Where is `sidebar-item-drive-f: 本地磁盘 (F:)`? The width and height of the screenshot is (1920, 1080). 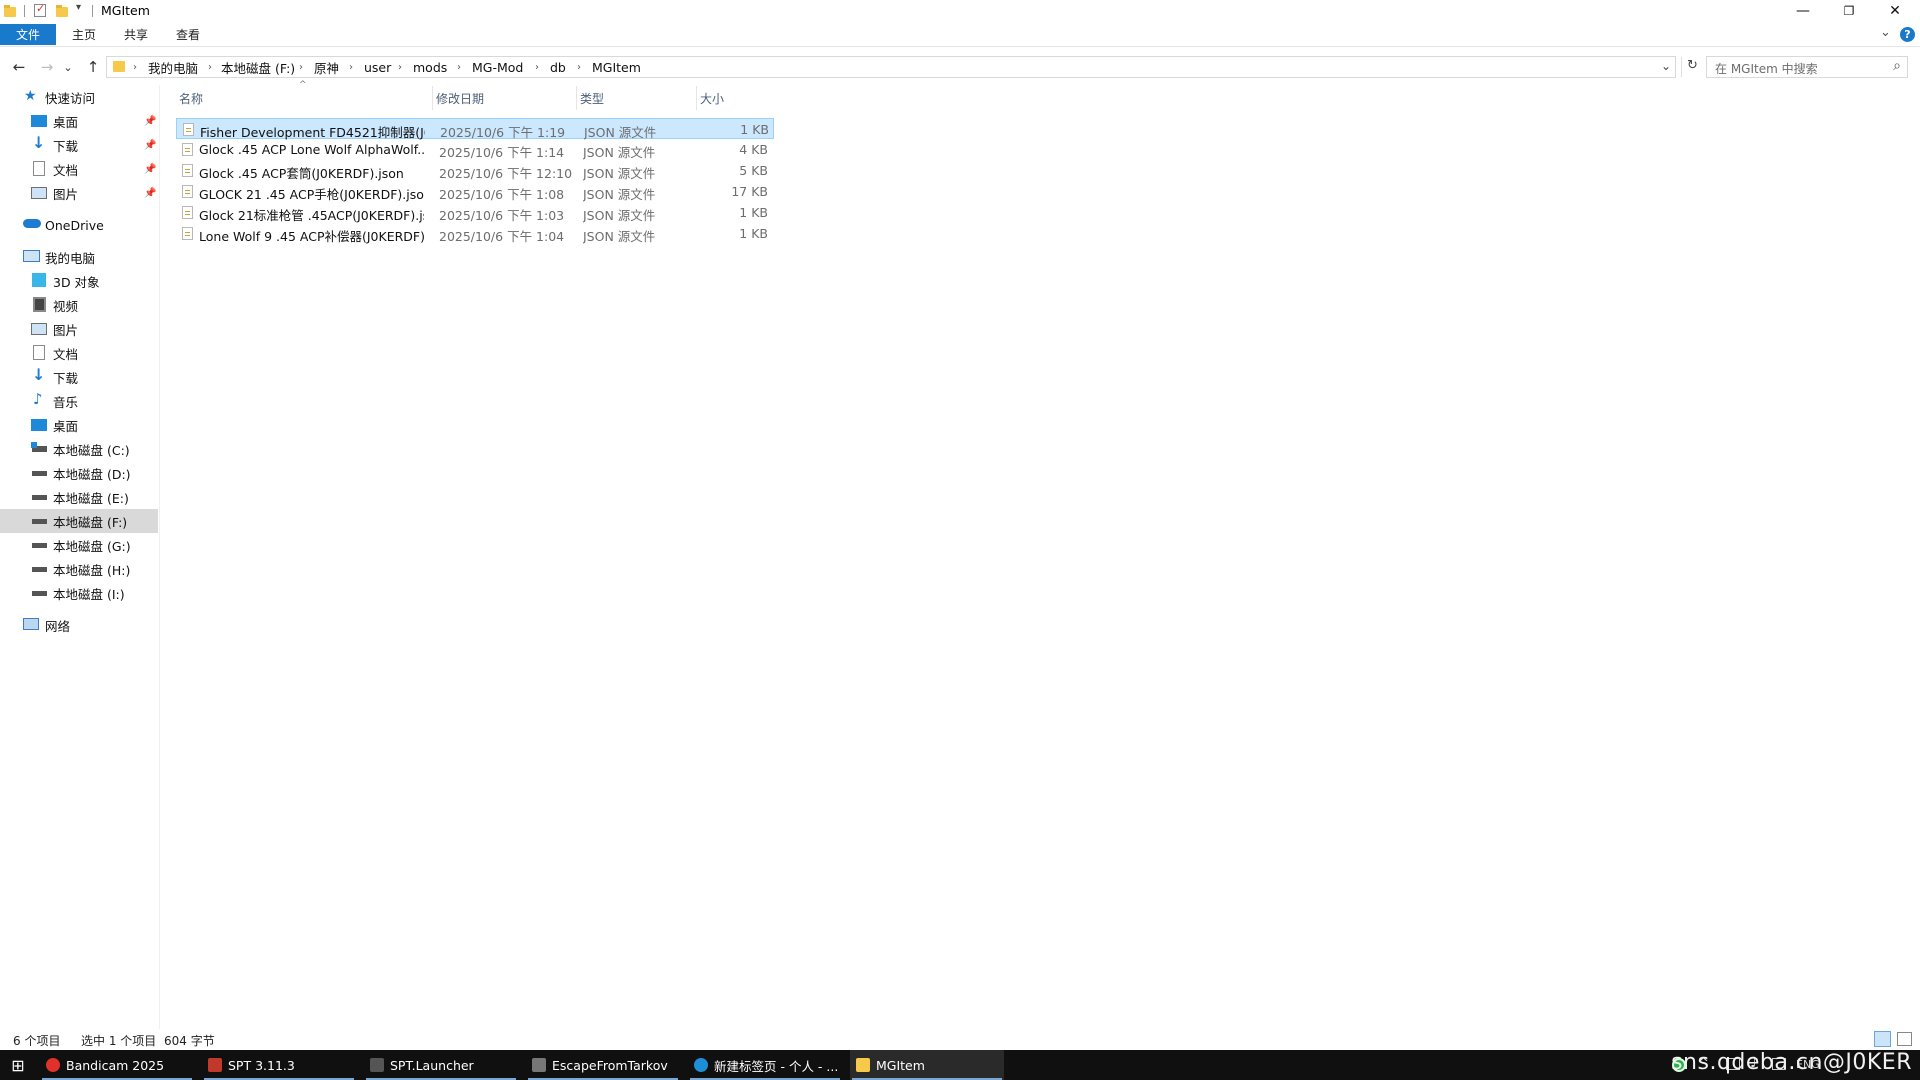 sidebar-item-drive-f: 本地磁盘 (F:) is located at coordinates (79, 521).